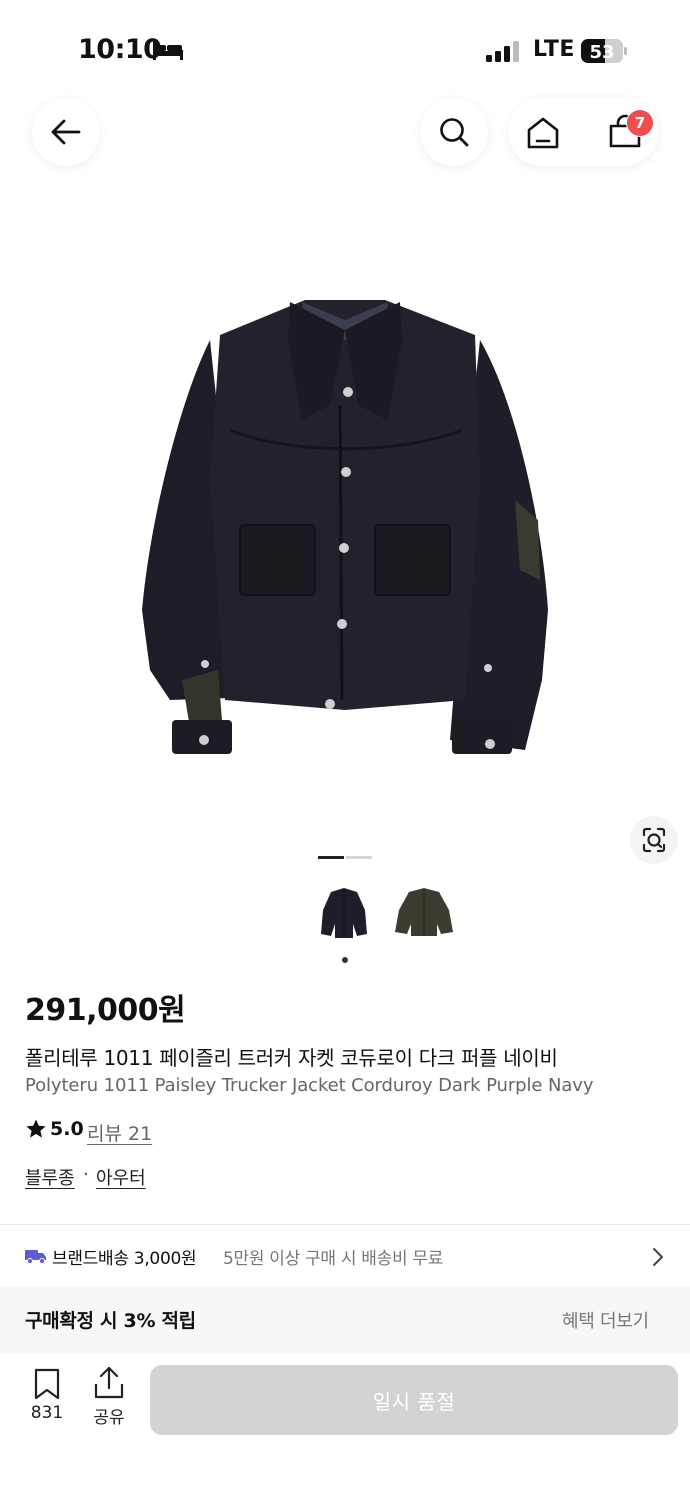  I want to click on truck-icon, so click(35, 1257).